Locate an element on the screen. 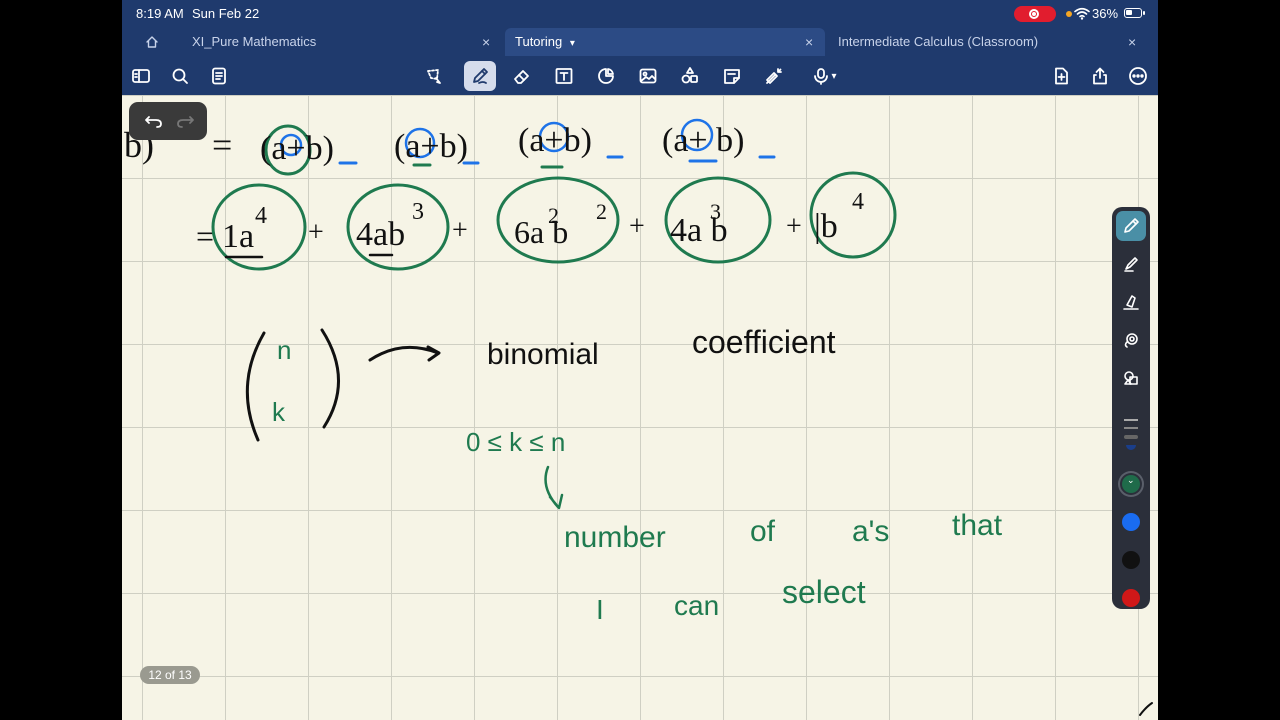 This screenshot has width=1280, height=720. tab-intermediate-calculus: Intermediate Calculus (Classroom) × is located at coordinates (993, 42).